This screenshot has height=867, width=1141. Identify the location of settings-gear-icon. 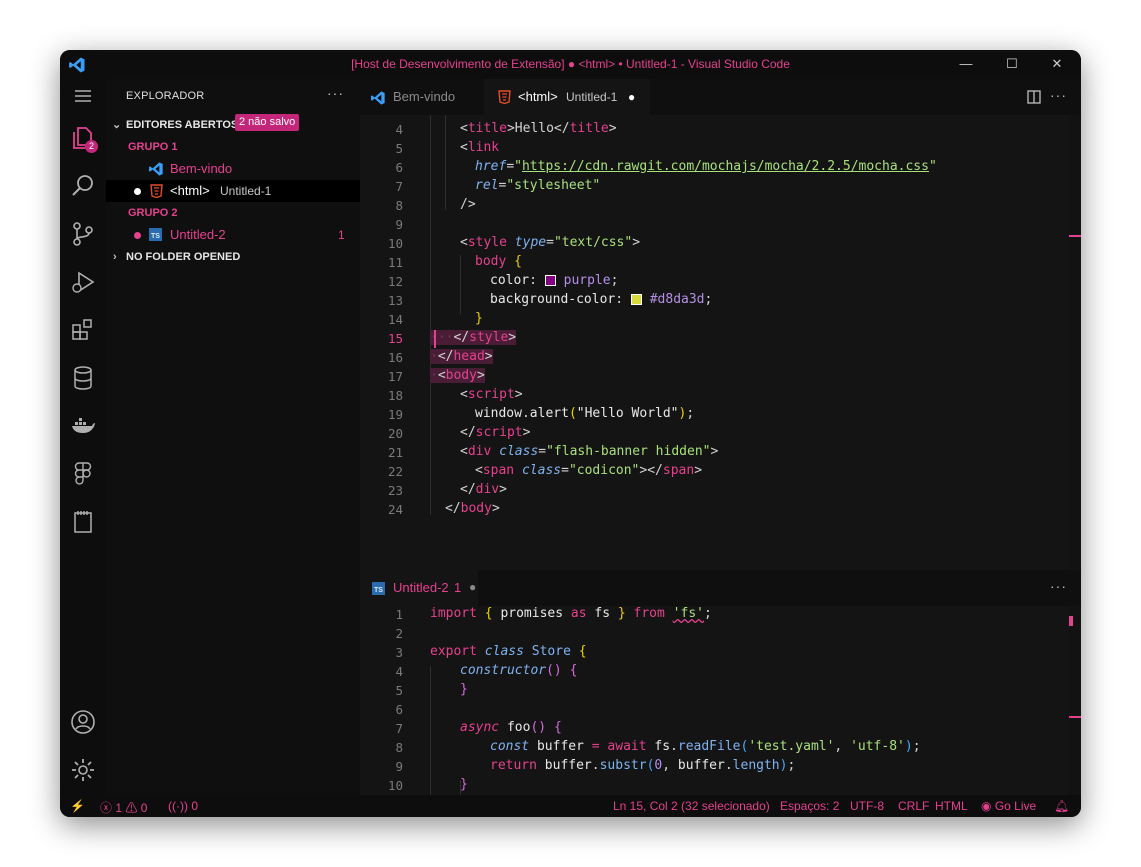
(83, 770).